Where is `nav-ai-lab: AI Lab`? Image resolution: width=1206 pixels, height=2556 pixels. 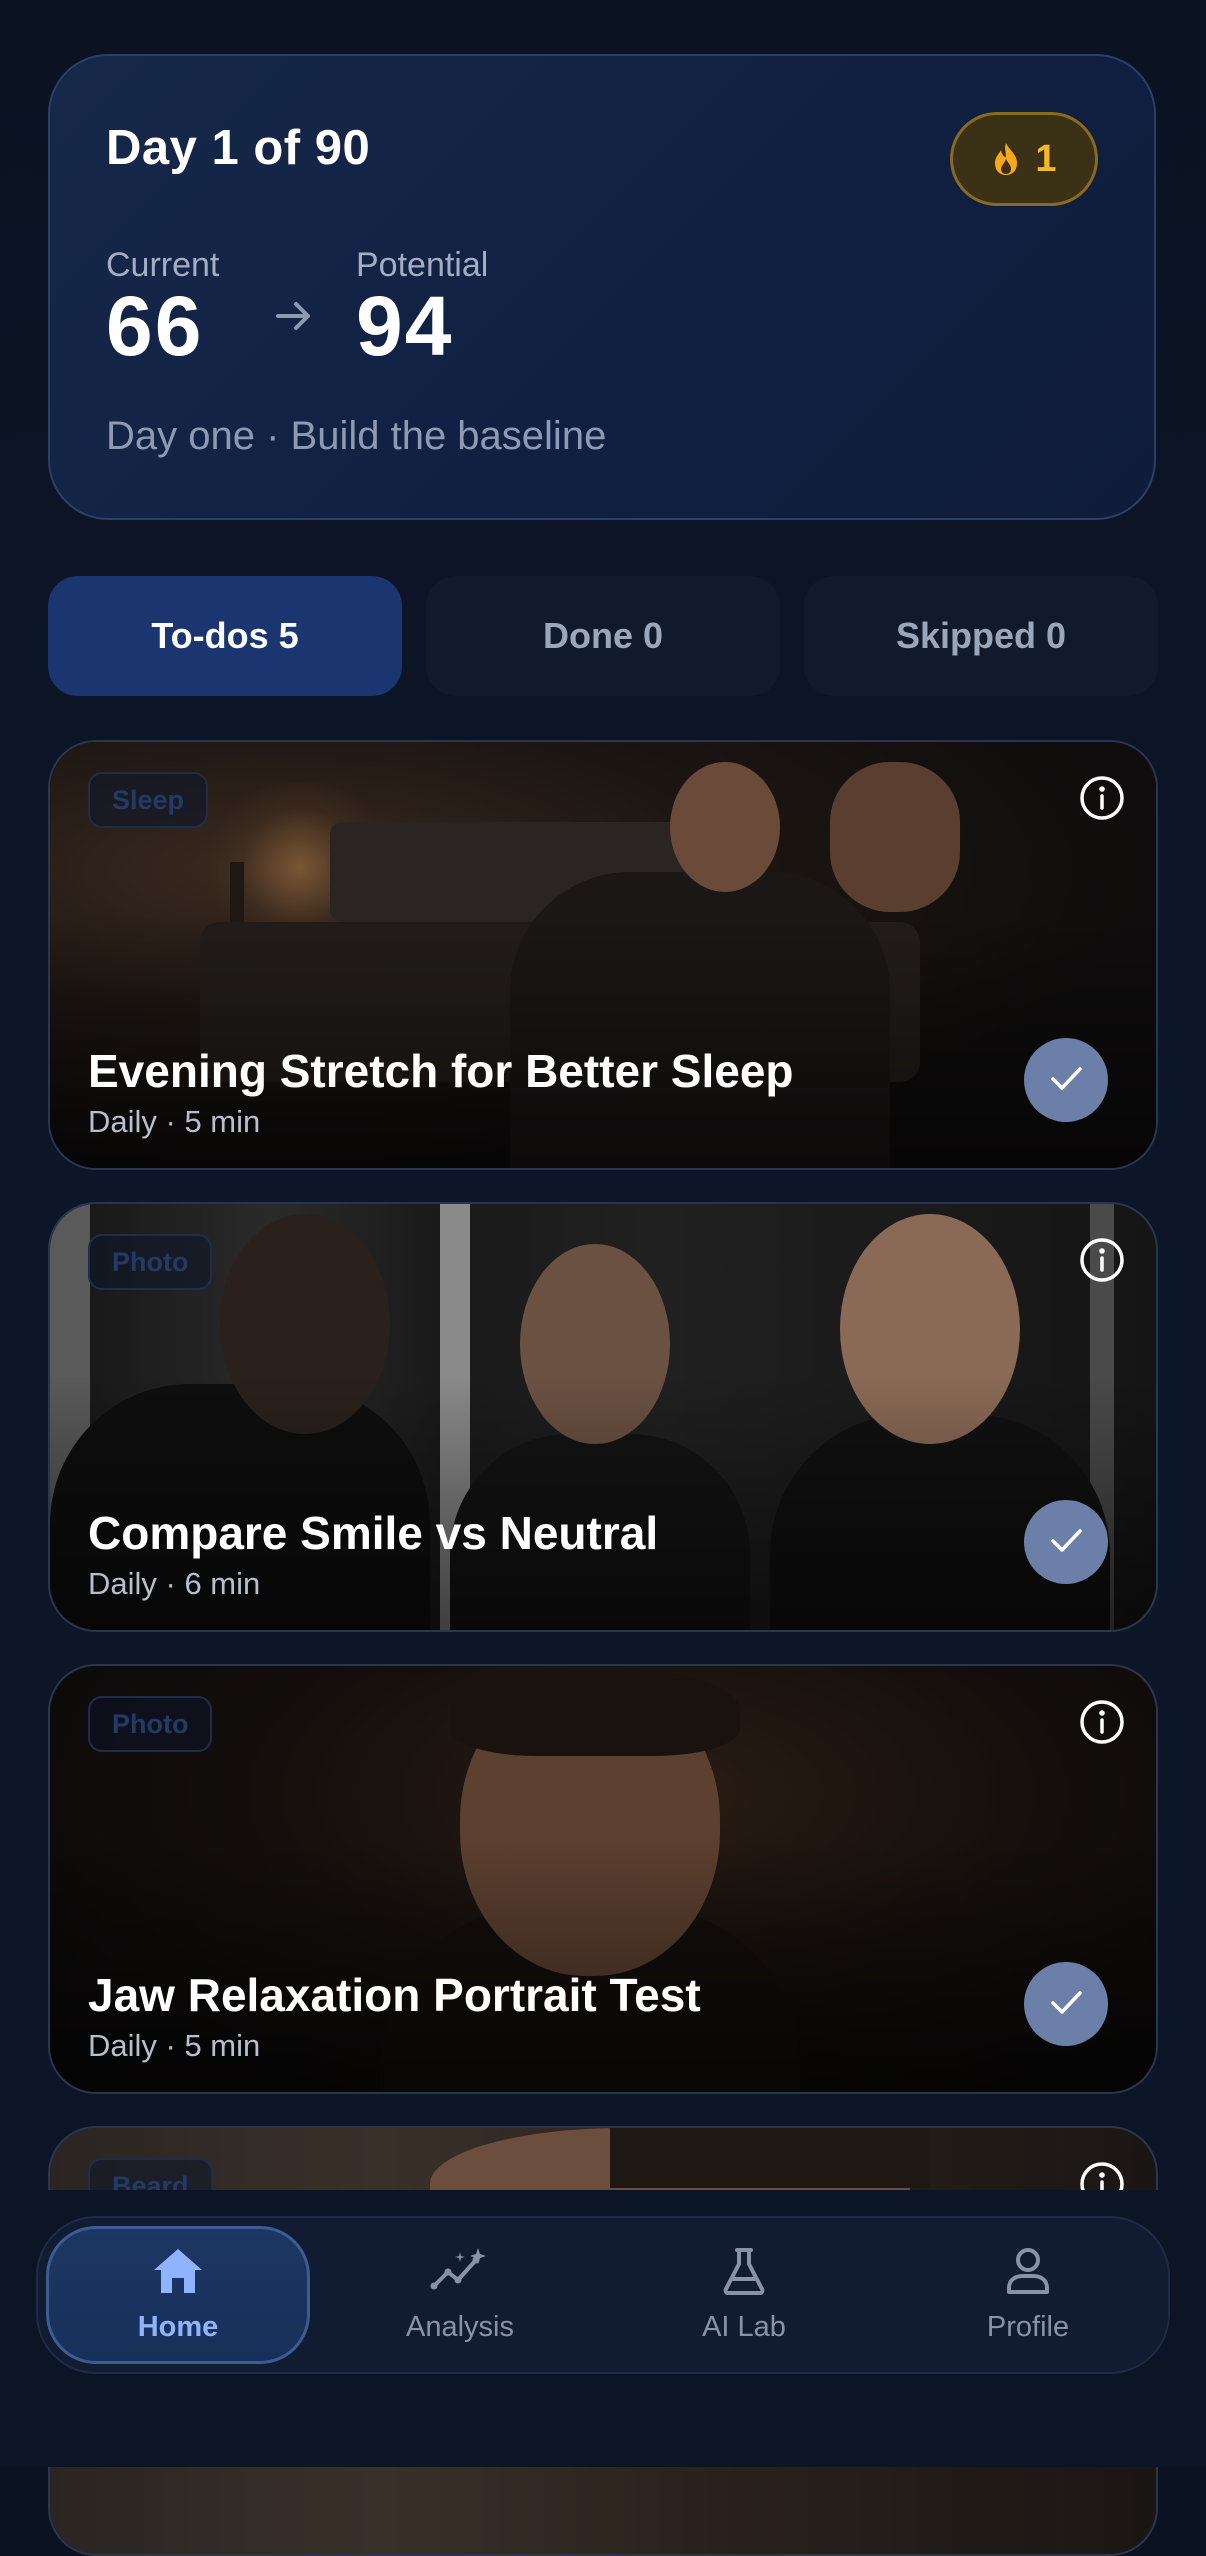
nav-ai-lab: AI Lab is located at coordinates (744, 2295).